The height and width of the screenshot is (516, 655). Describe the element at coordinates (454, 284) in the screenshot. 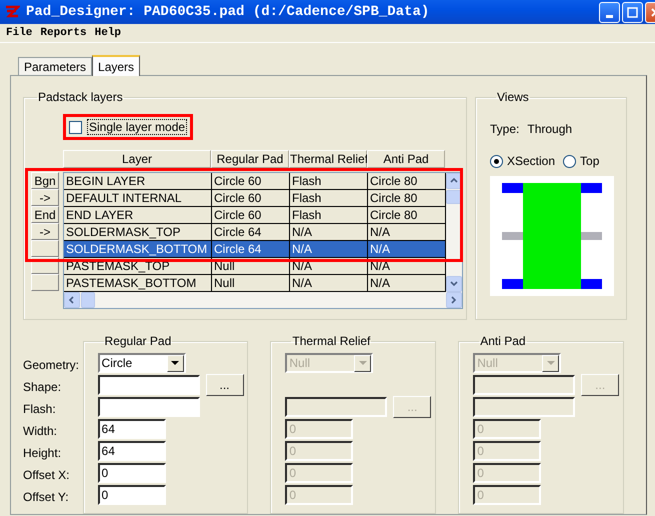

I see `scroll-down-icon` at that location.